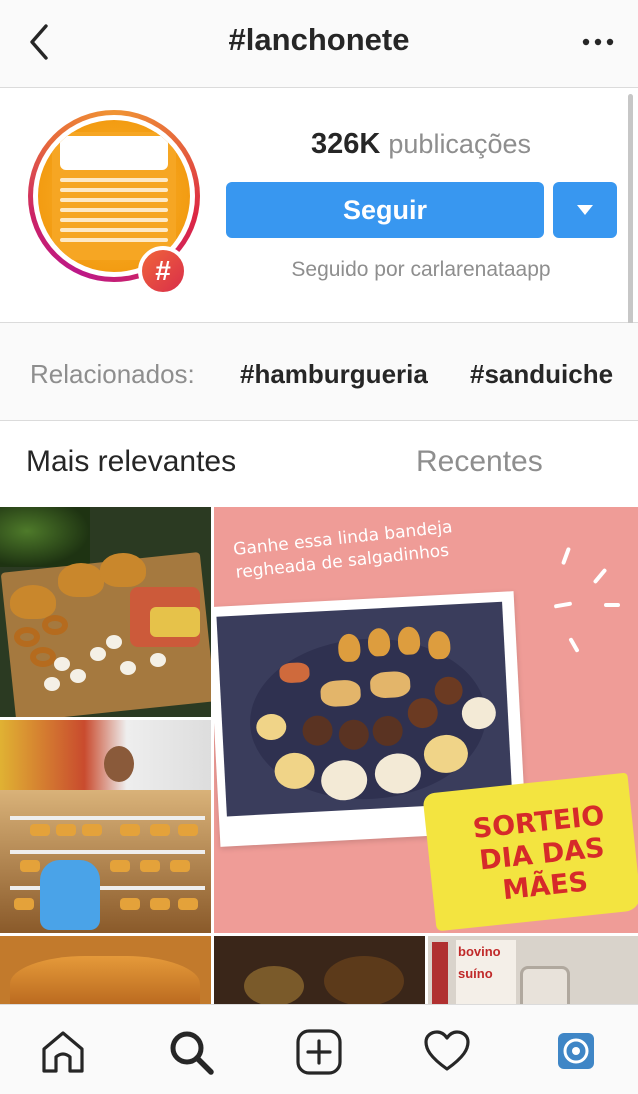 The width and height of the screenshot is (638, 1094). I want to click on post-count-value: 326K, so click(346, 144).